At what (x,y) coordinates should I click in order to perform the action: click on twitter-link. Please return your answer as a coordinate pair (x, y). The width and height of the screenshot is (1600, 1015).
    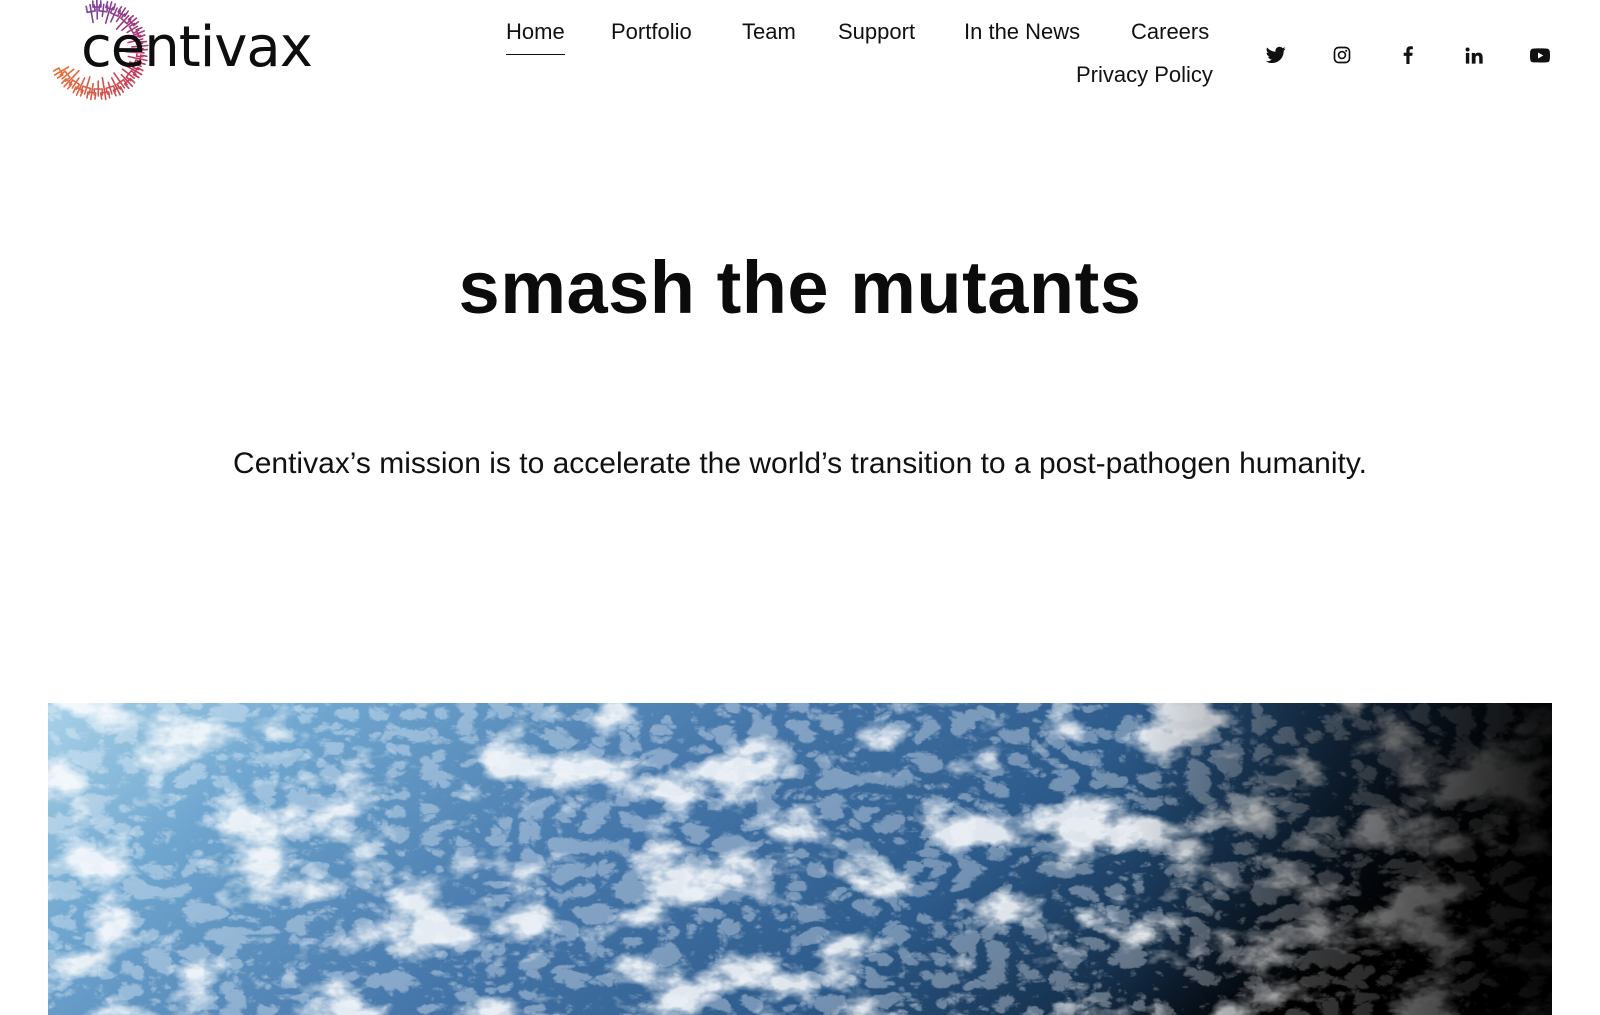
    Looking at the image, I should click on (1276, 55).